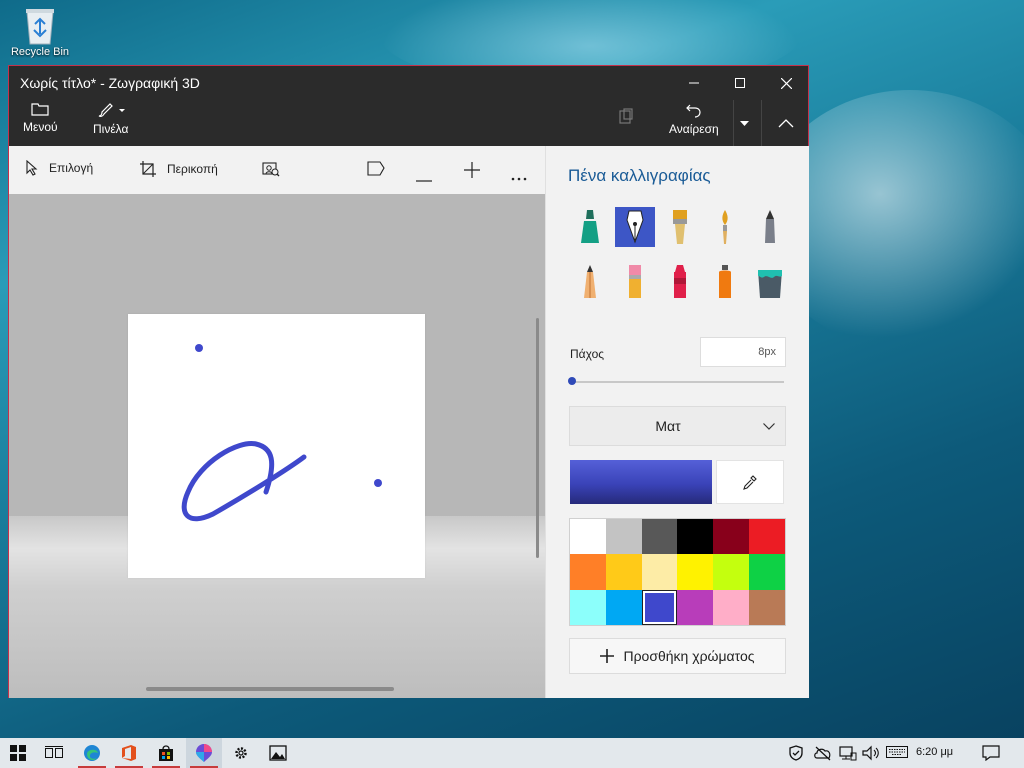  I want to click on add-color-button: Προσθήκη χρώματος, so click(677, 656).